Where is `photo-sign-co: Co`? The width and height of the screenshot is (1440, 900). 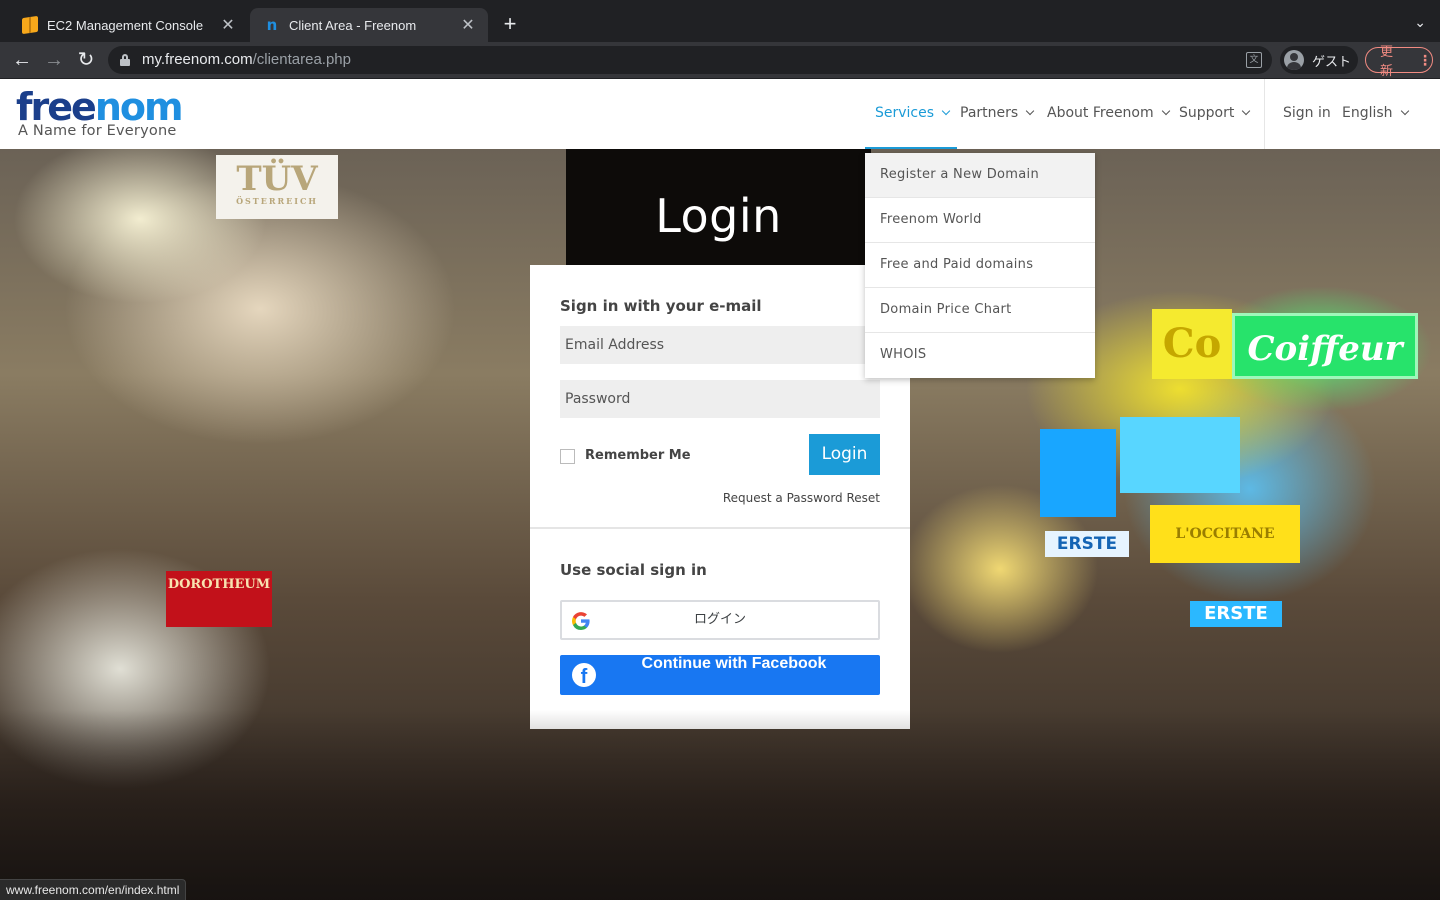
photo-sign-co: Co is located at coordinates (1192, 344).